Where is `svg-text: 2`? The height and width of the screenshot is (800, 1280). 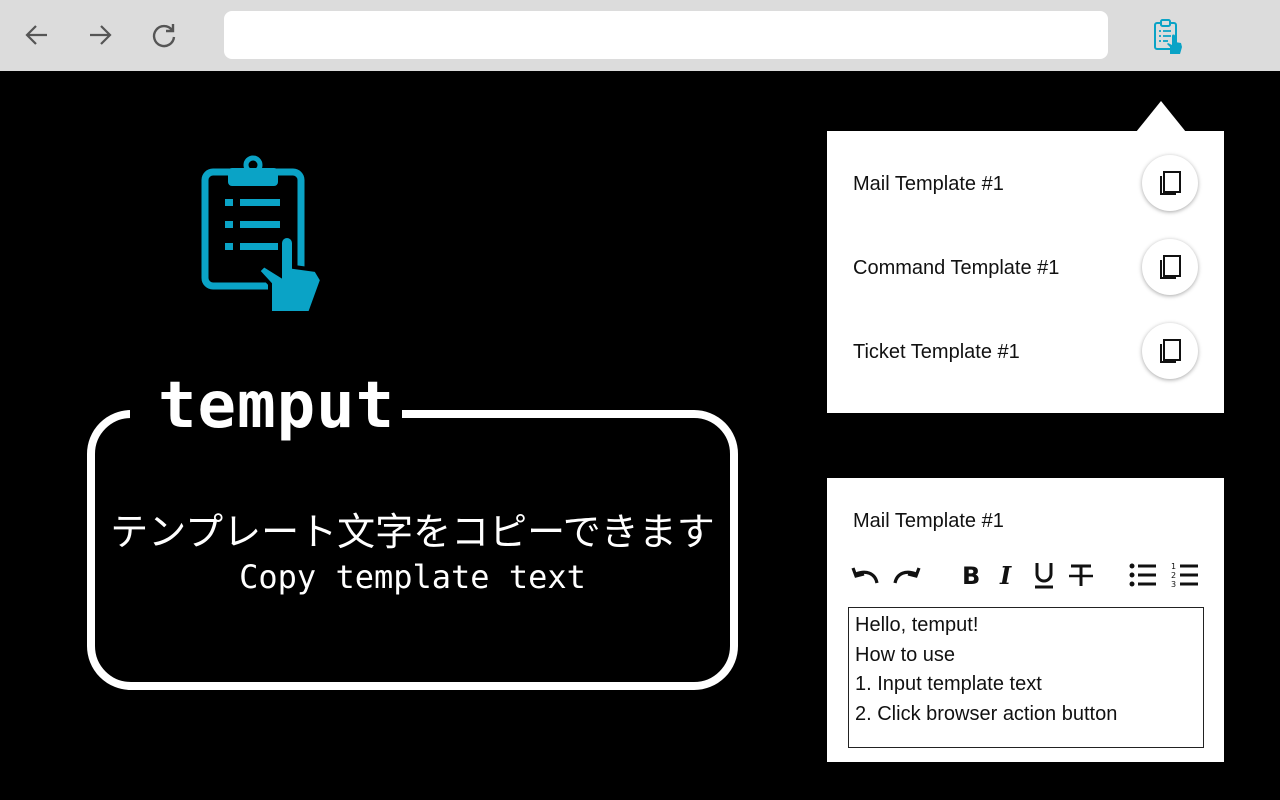
svg-text: 2 is located at coordinates (1173, 575).